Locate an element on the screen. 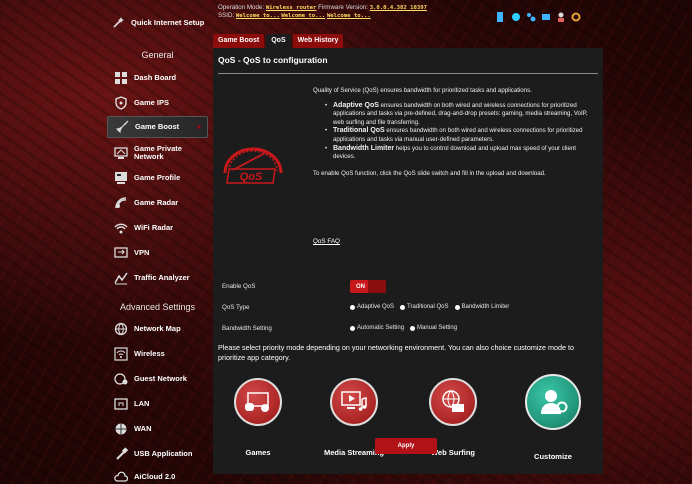  gamepad-icon is located at coordinates (258, 402).